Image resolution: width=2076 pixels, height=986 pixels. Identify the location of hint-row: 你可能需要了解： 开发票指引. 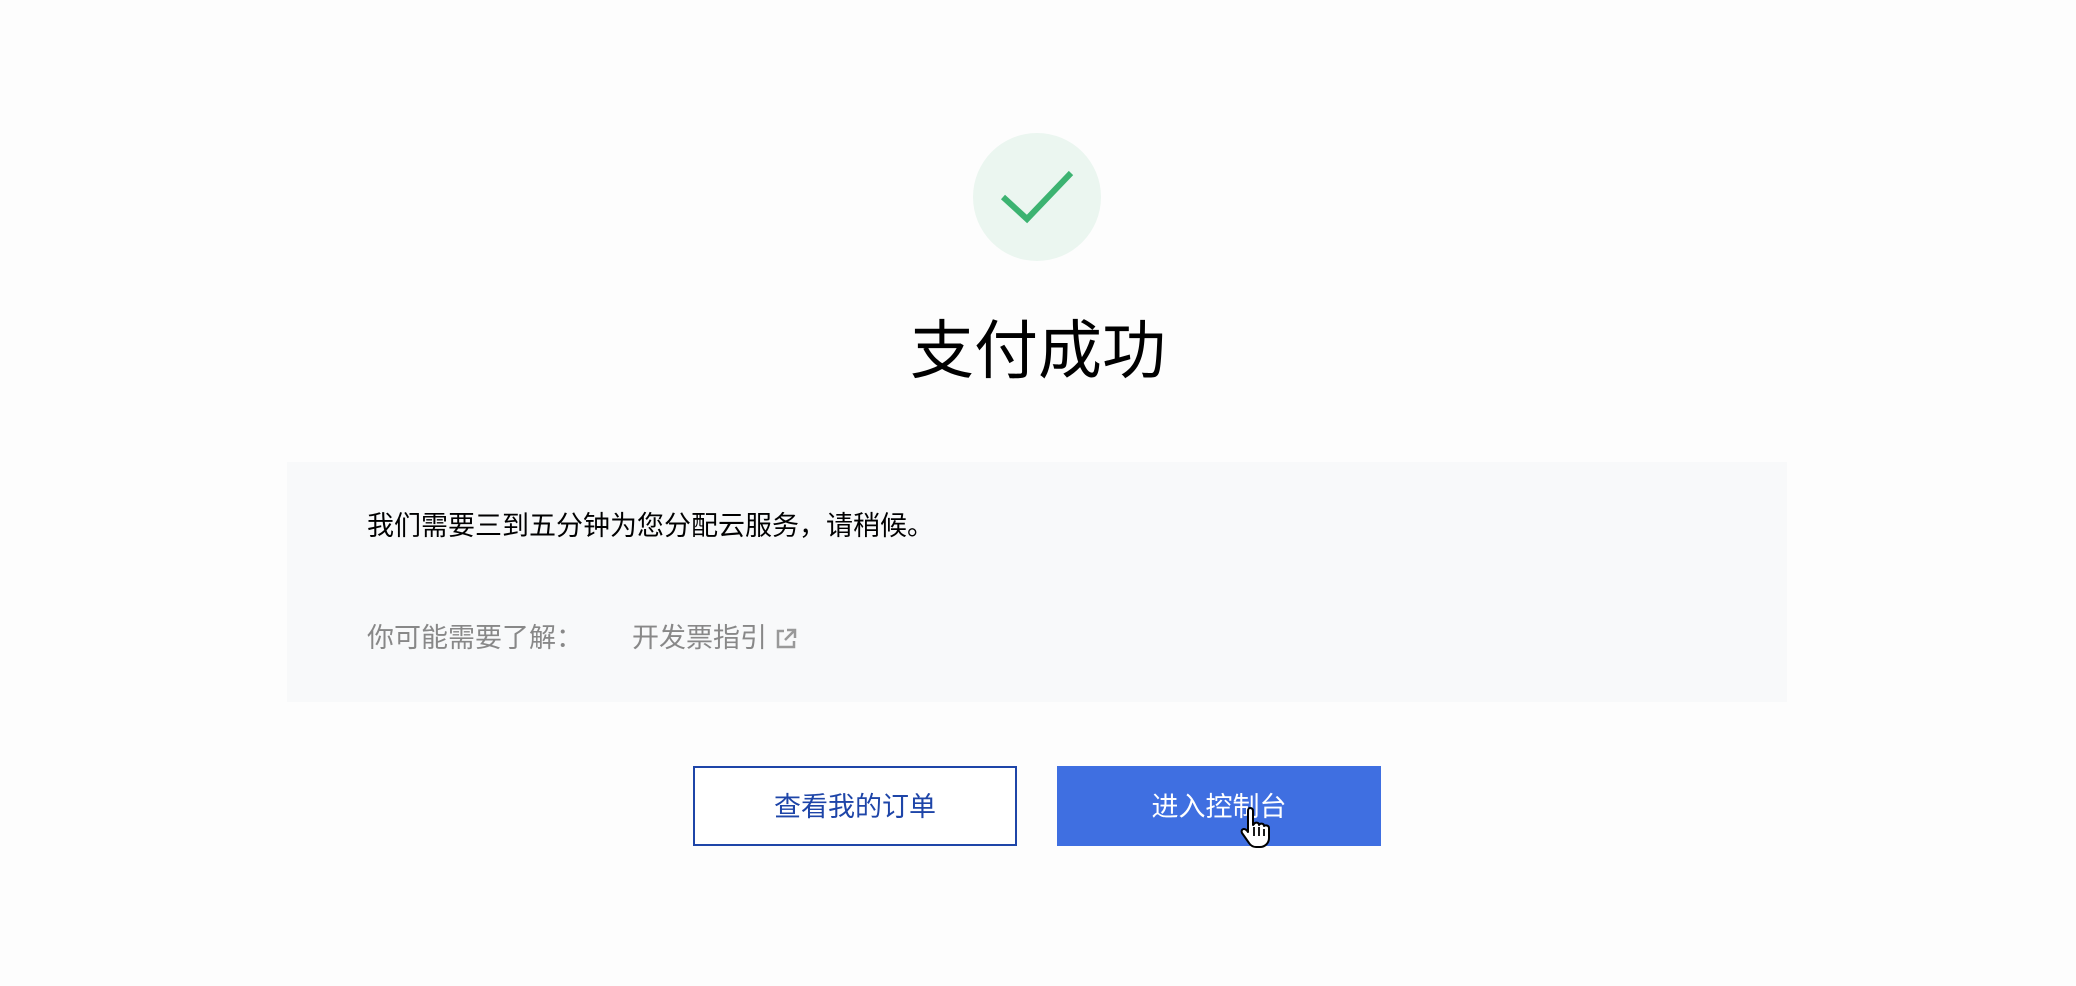
(582, 639).